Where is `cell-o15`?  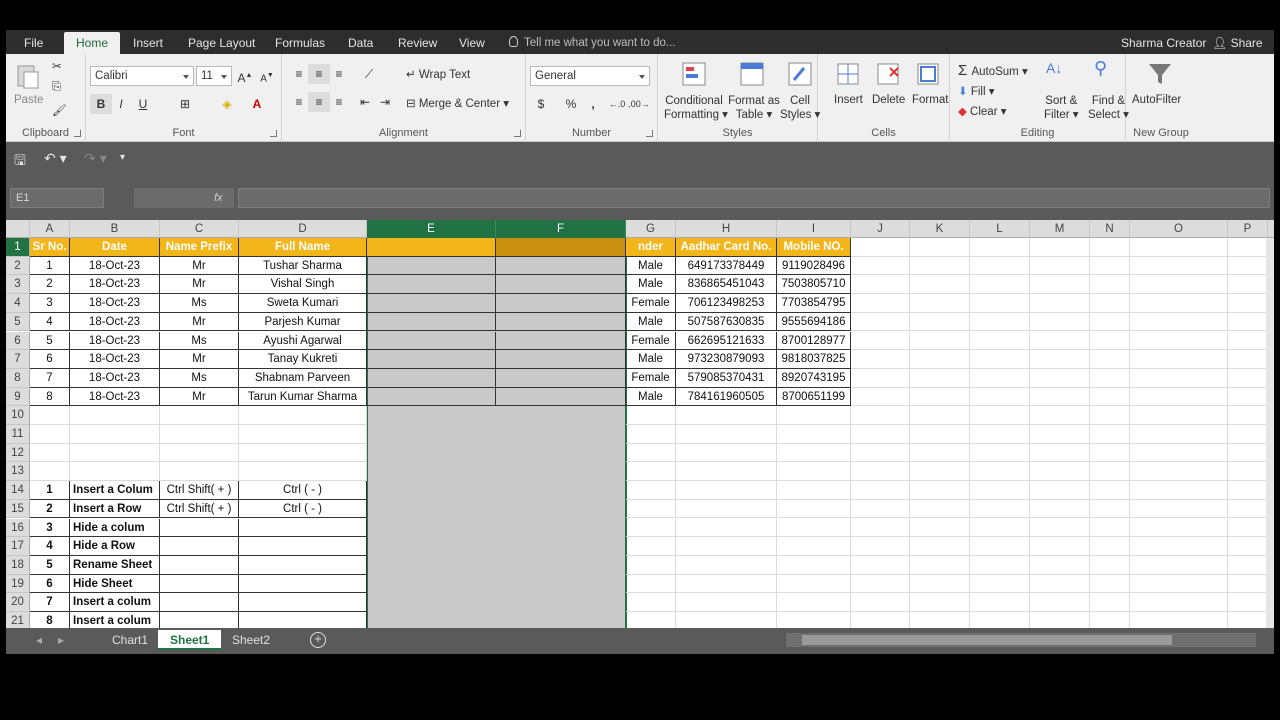
cell-o15 is located at coordinates (1179, 509).